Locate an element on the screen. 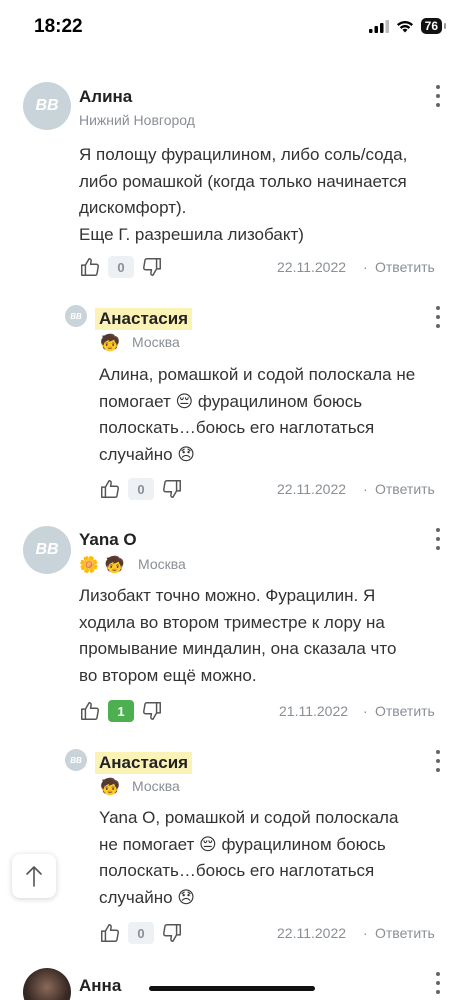 This screenshot has width=462, height=1000. flower-badge-icon: 🌼 is located at coordinates (89, 565).